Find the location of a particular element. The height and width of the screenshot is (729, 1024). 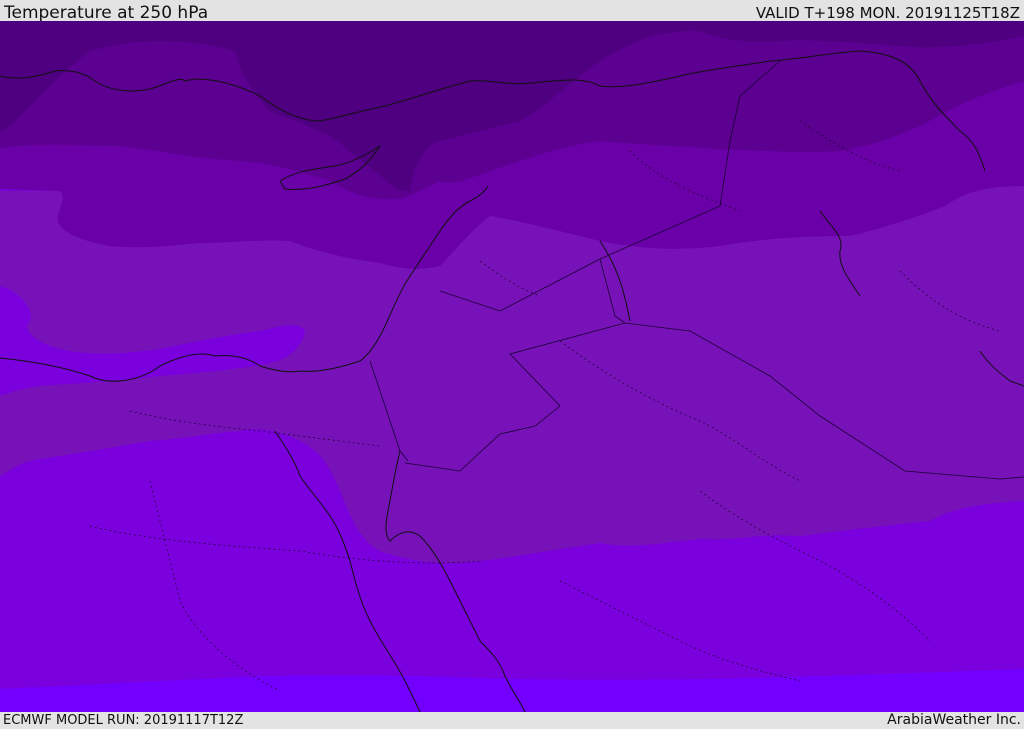

credit-label: ArabiaWeather Inc. is located at coordinates (954, 720).